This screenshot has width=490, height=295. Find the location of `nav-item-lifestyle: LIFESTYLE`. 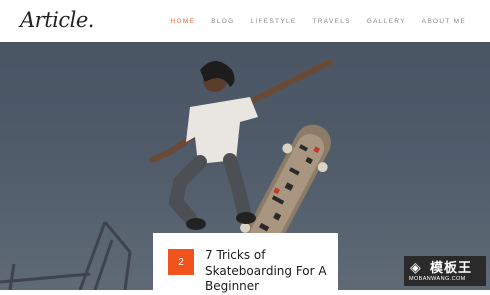

nav-item-lifestyle: LIFESTYLE is located at coordinates (274, 21).